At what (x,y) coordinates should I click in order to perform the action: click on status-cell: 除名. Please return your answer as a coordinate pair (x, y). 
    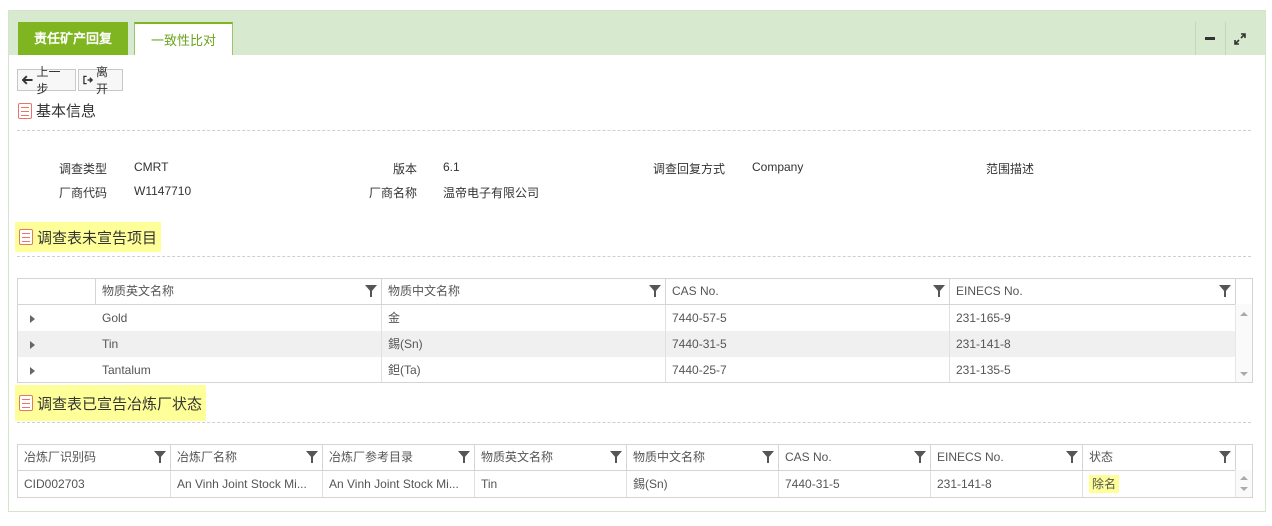
    Looking at the image, I should click on (1159, 484).